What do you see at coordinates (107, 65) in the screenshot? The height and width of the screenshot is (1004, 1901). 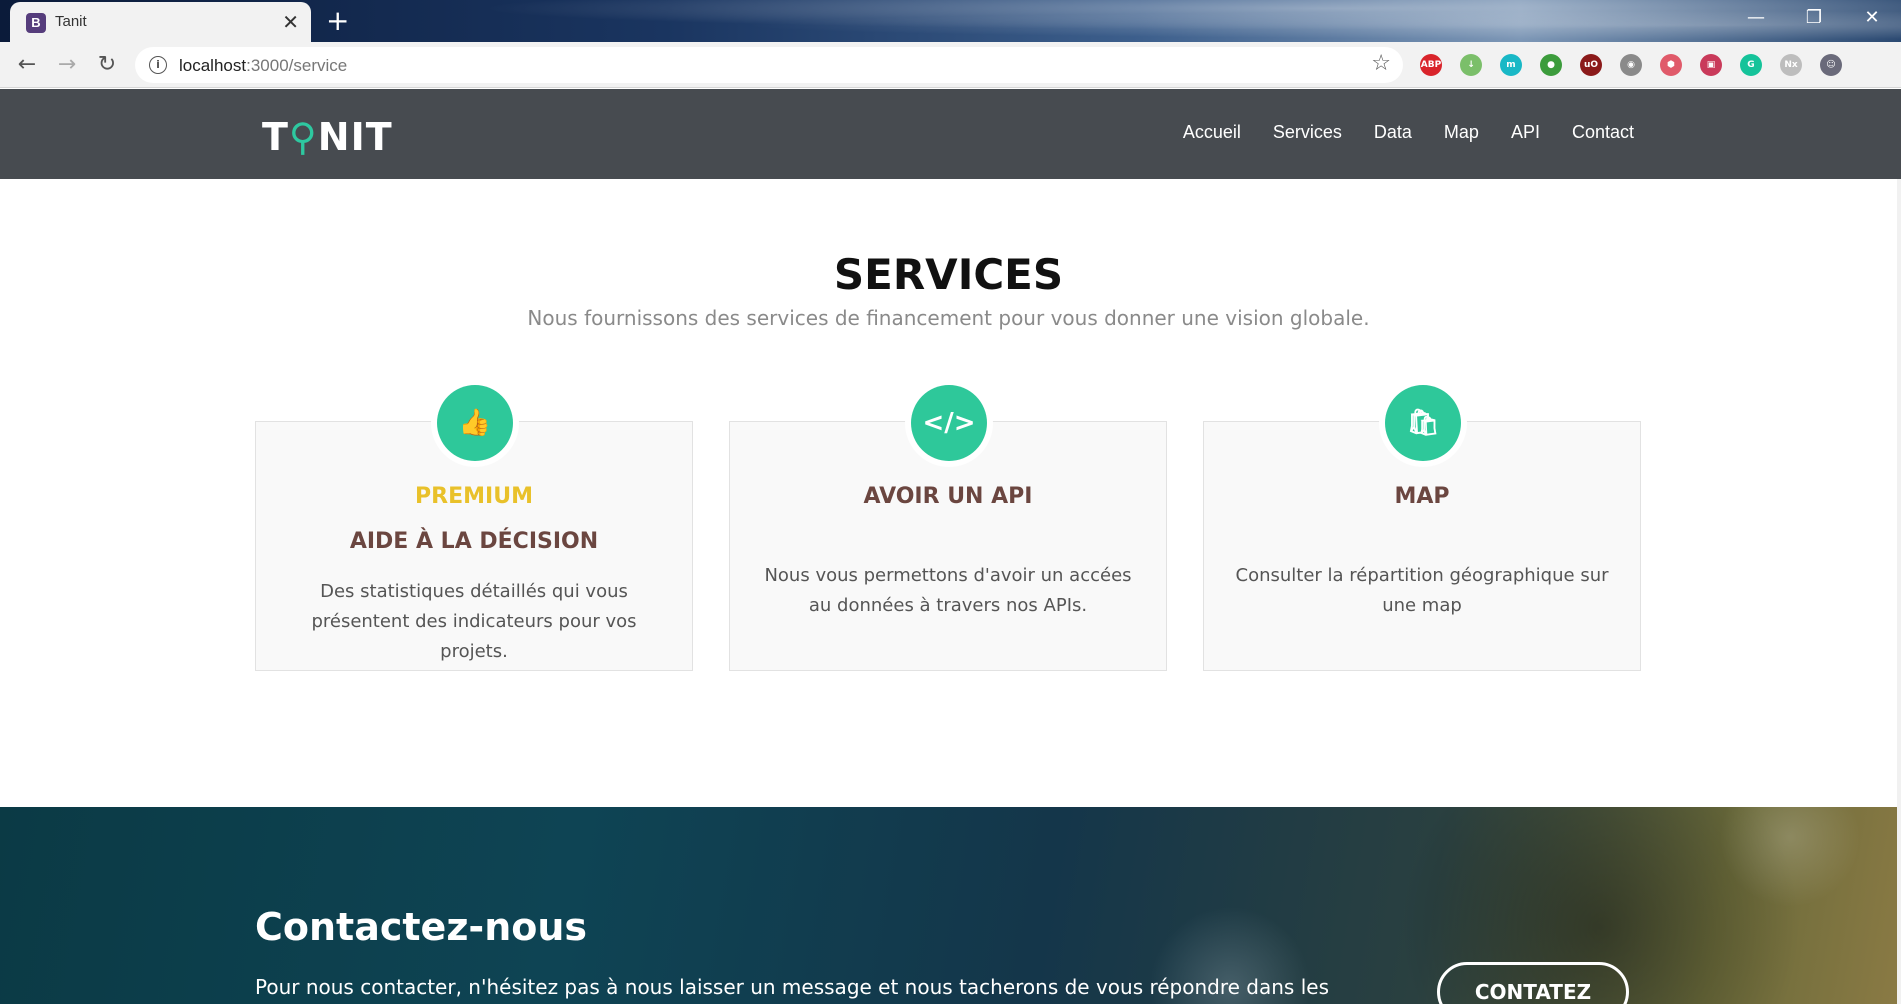 I see `reload-icon: ↻` at bounding box center [107, 65].